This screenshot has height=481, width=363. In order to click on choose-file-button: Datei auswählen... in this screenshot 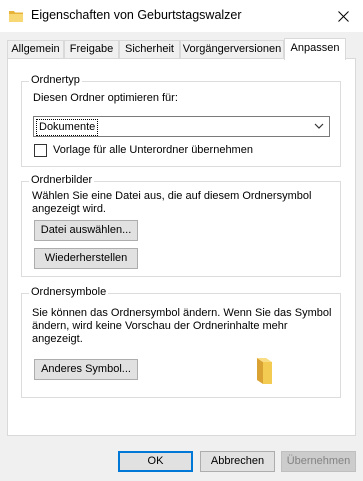, I will do `click(86, 230)`.